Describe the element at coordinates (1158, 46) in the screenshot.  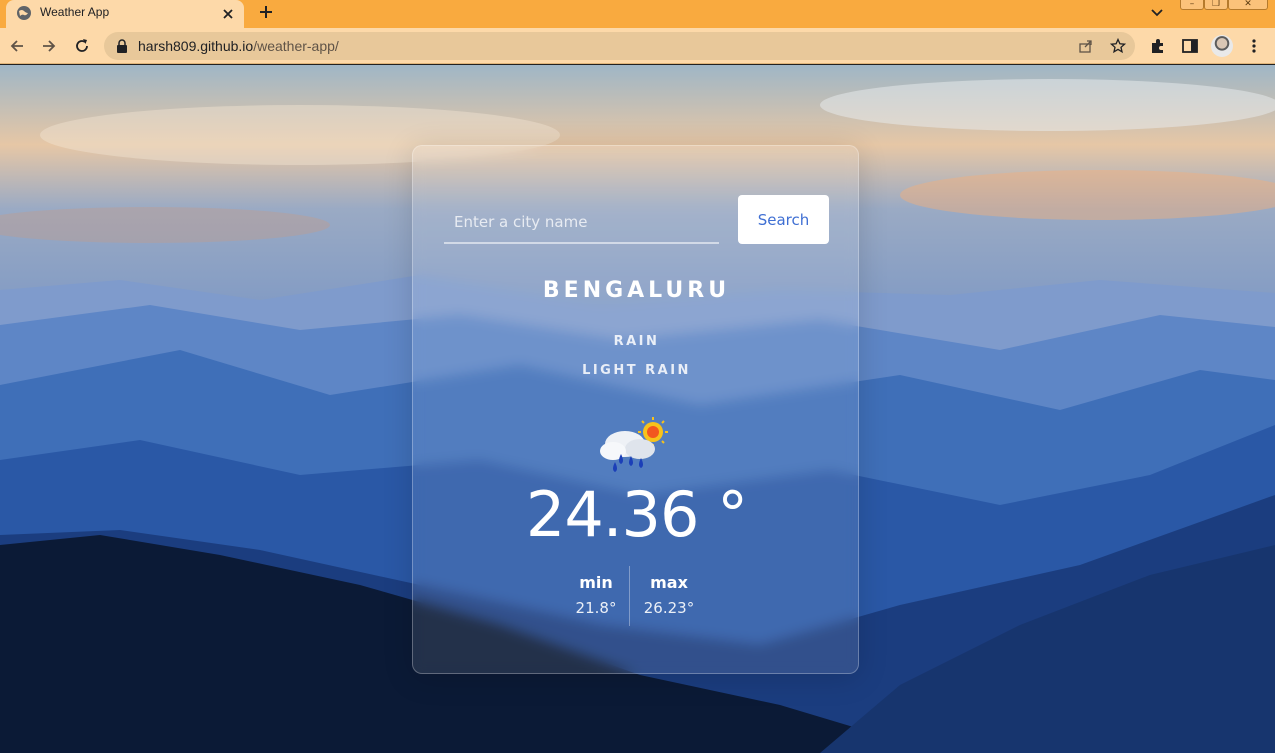
I see `extensions-puzzle-icon` at that location.